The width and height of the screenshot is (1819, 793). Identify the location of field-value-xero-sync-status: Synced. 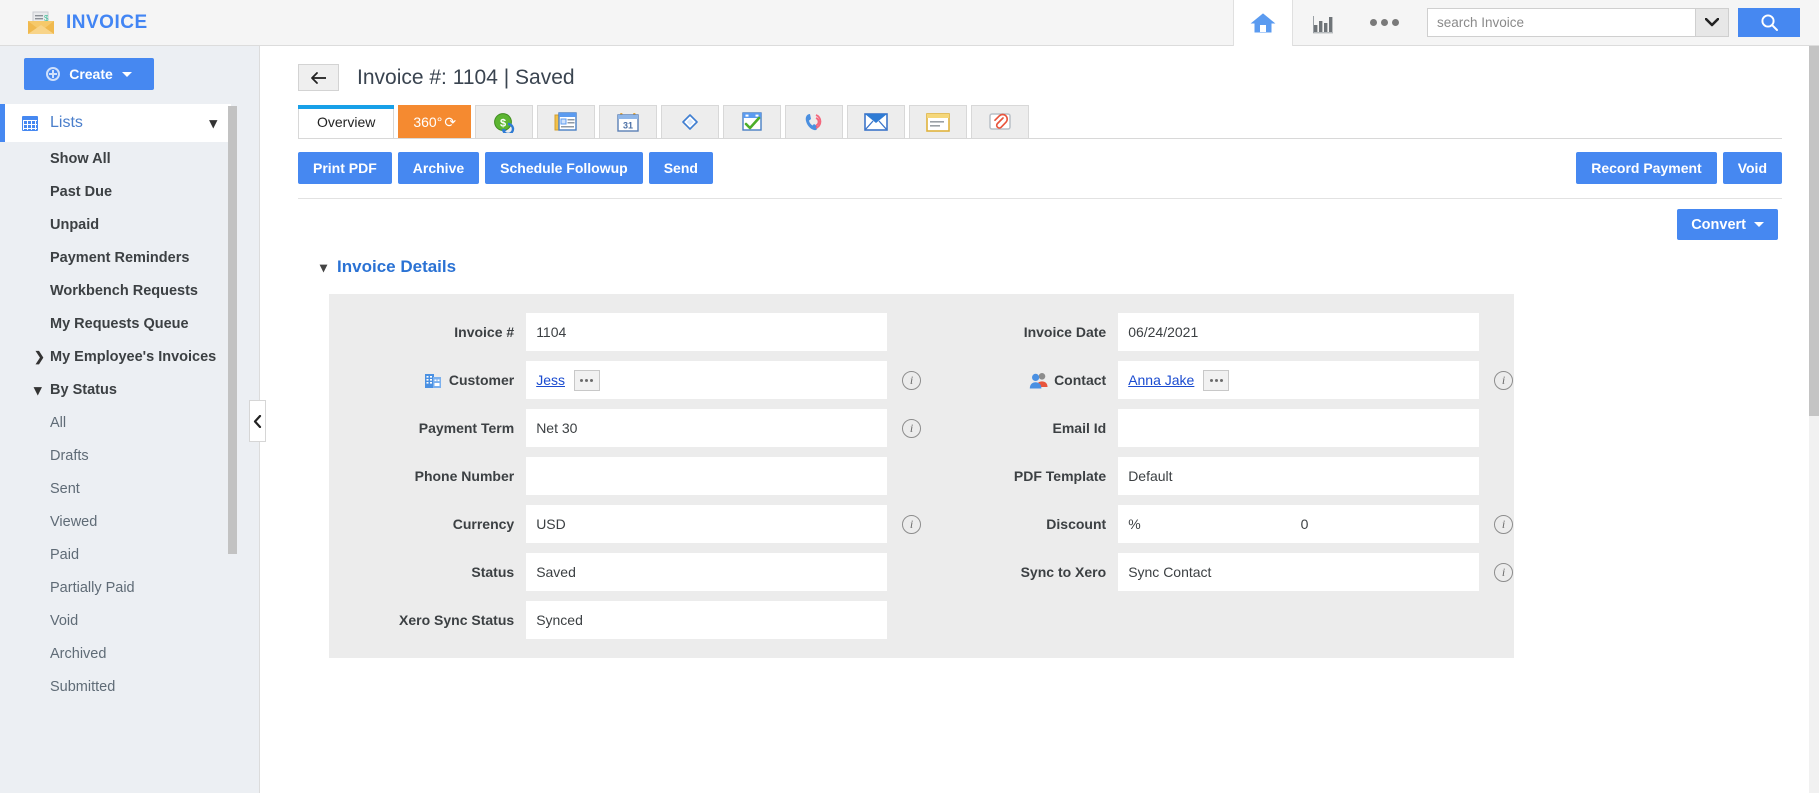
(706, 620).